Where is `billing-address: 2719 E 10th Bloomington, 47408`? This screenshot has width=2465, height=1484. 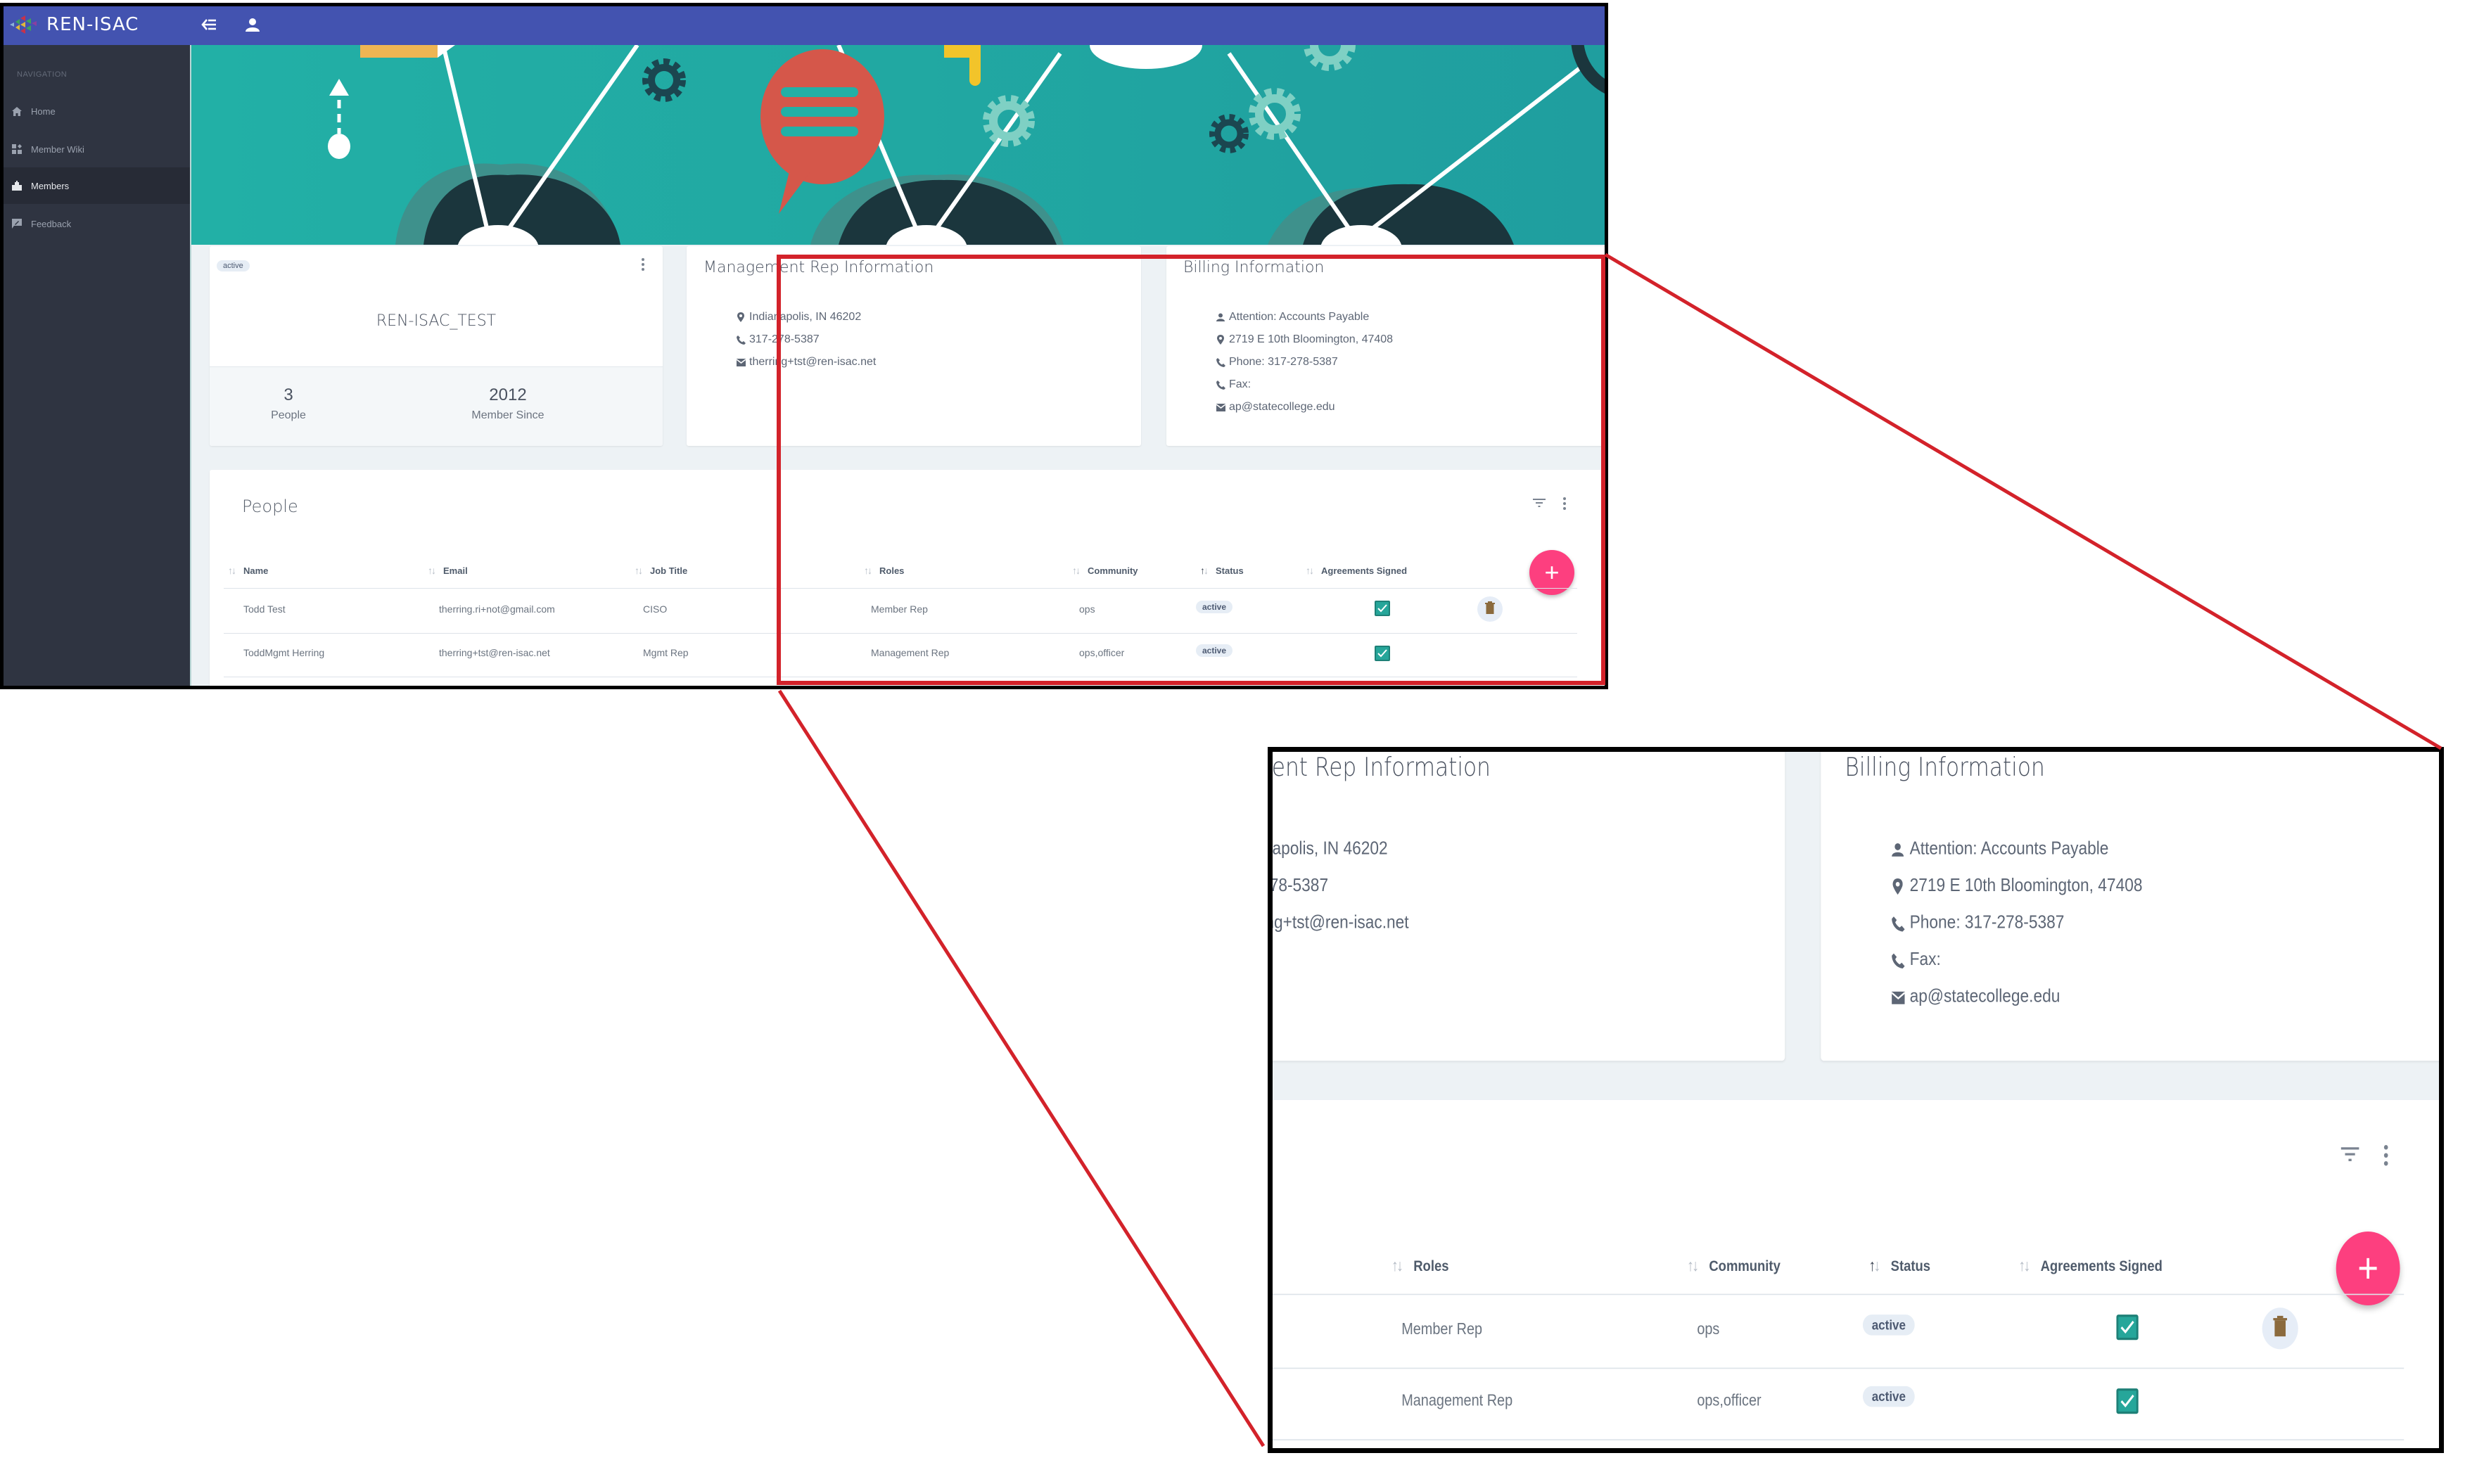
billing-address: 2719 E 10th Bloomington, 47408 is located at coordinates (2016, 887).